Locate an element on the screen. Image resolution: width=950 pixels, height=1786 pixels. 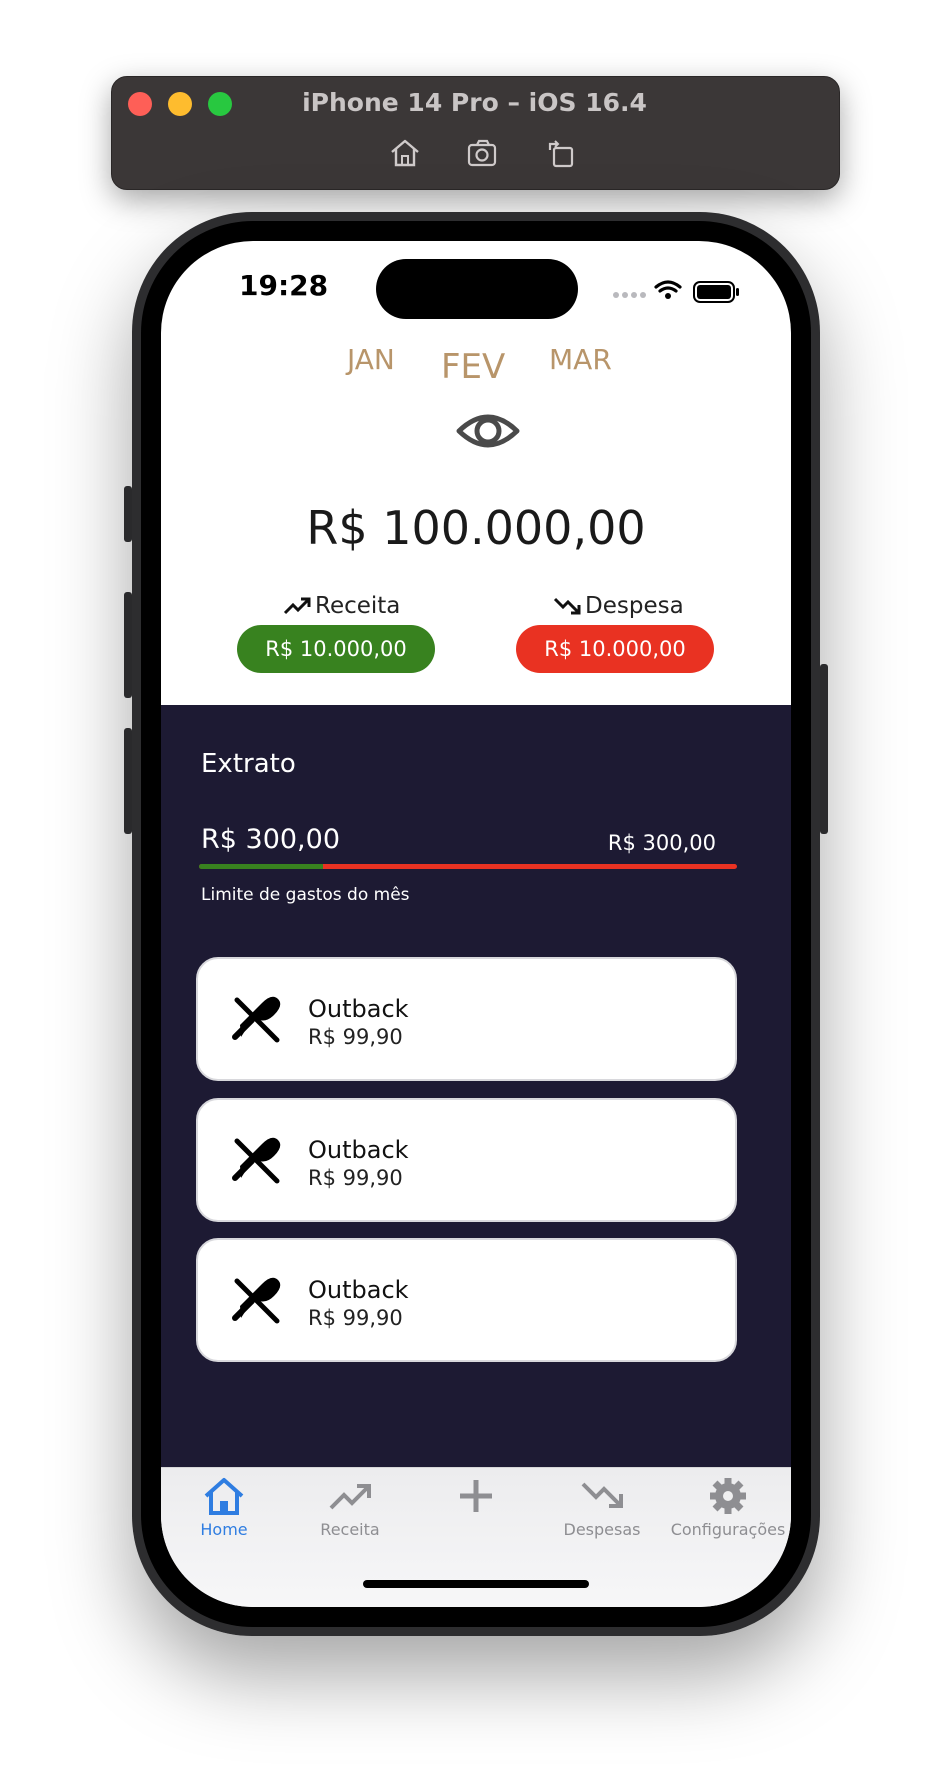
battery-icon is located at coordinates (716, 292).